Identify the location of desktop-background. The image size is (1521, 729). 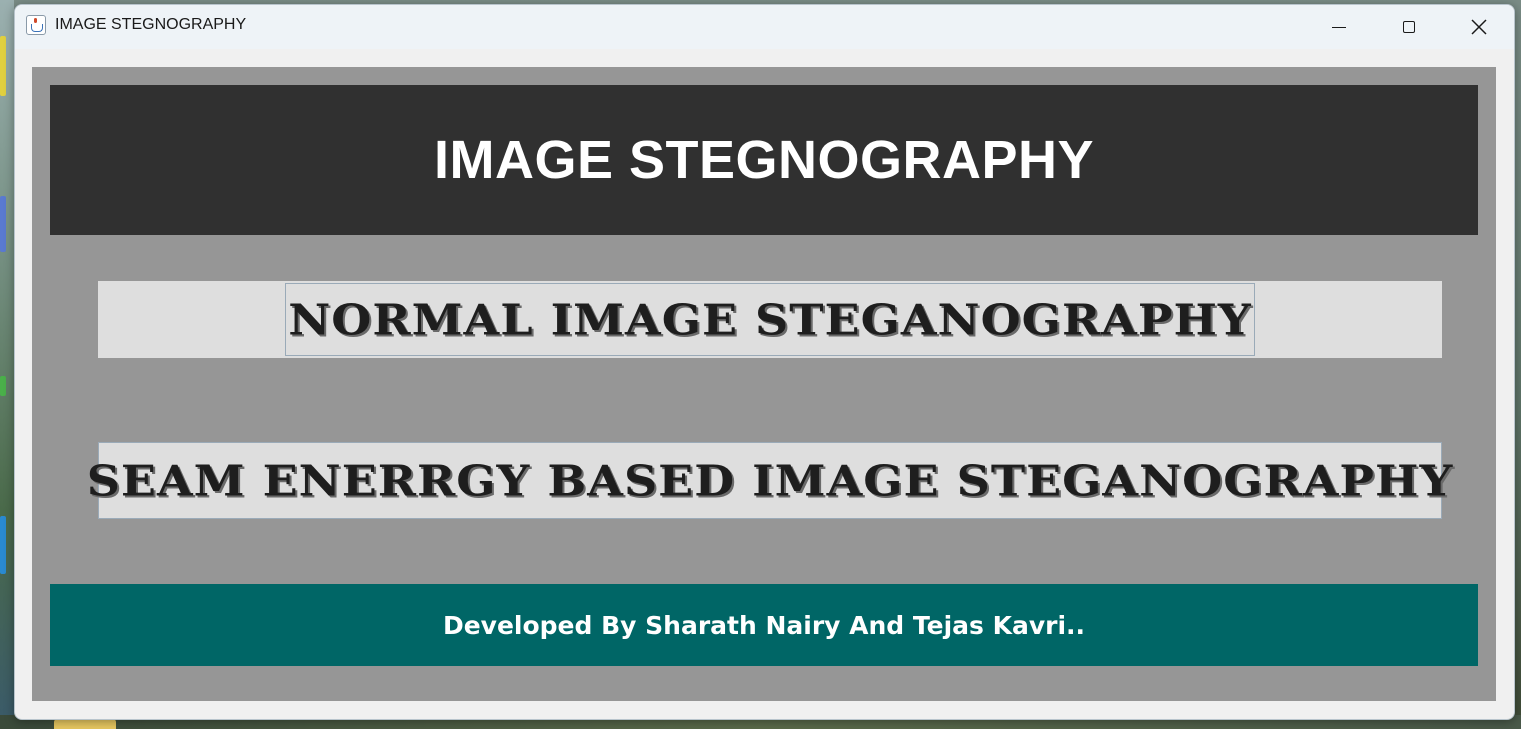
(7, 364).